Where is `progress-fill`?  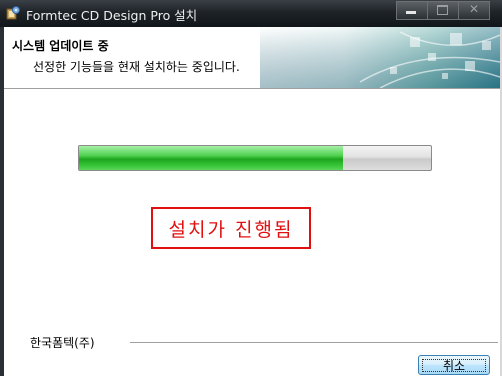
progress-fill is located at coordinates (211, 158).